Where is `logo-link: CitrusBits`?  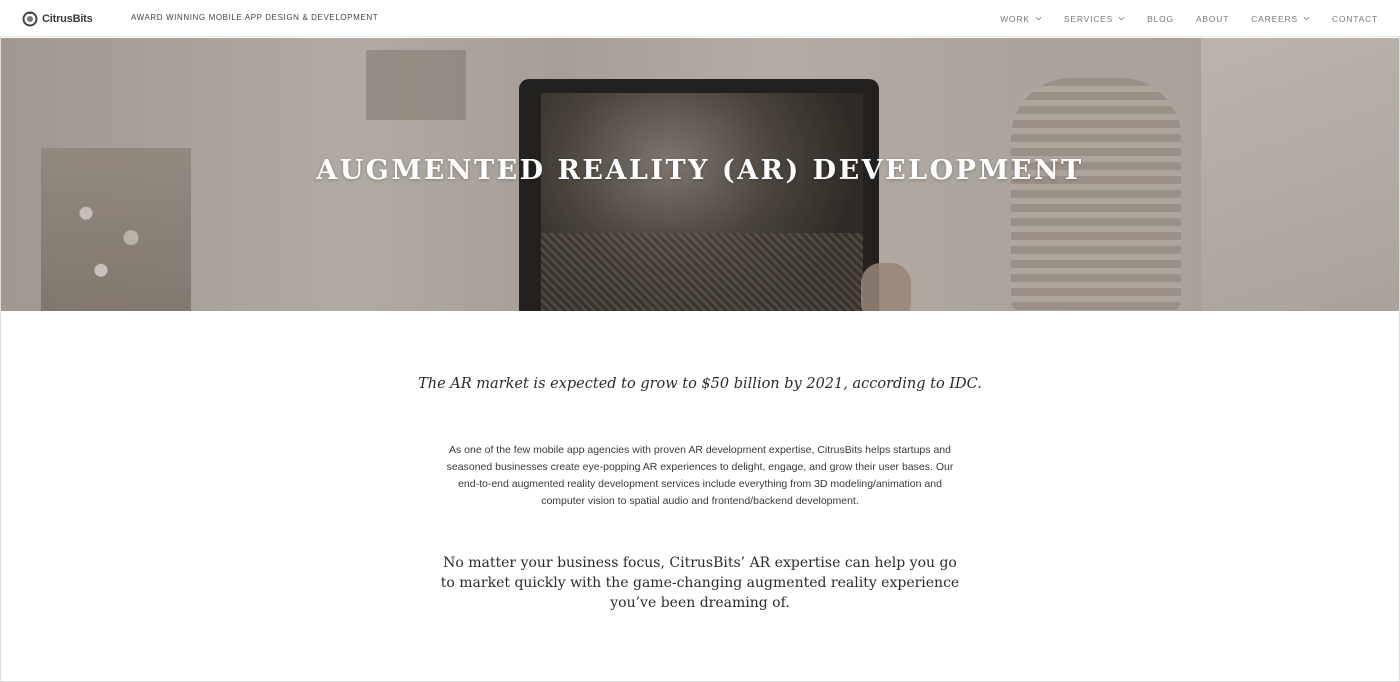 logo-link: CitrusBits is located at coordinates (57, 19).